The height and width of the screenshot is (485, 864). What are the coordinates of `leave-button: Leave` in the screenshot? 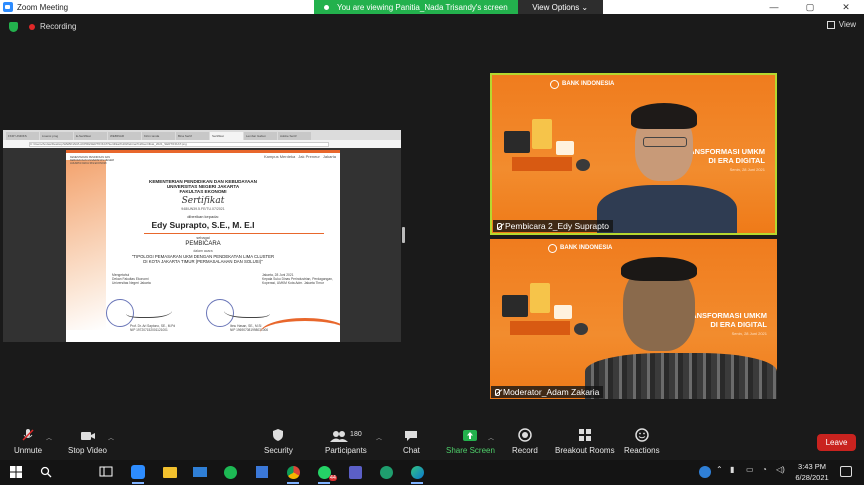 It's located at (836, 442).